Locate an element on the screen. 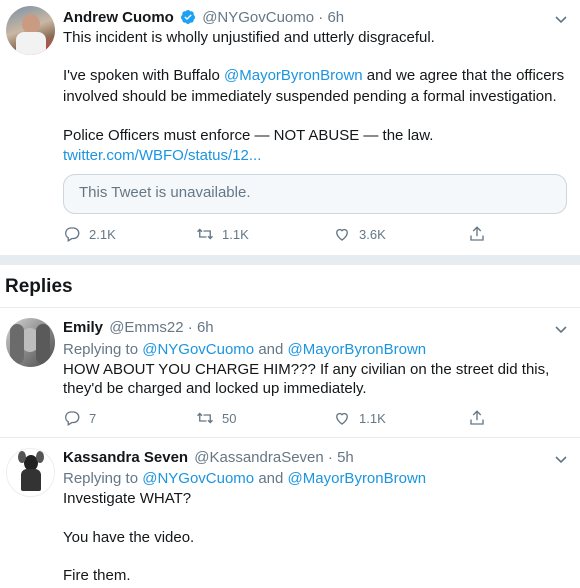 Image resolution: width=580 pixels, height=588 pixels. like-count: 1.1K is located at coordinates (372, 418).